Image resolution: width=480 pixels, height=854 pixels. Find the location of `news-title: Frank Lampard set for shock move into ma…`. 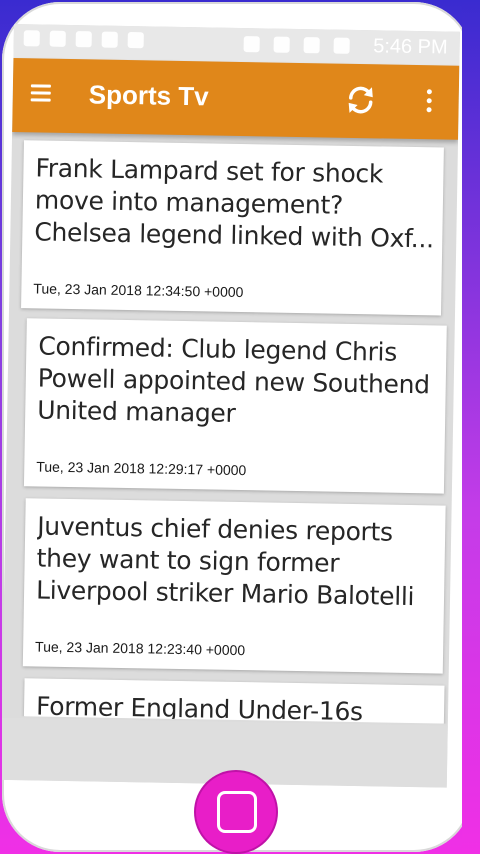

news-title: Frank Lampard set for shock move into ma… is located at coordinates (234, 203).